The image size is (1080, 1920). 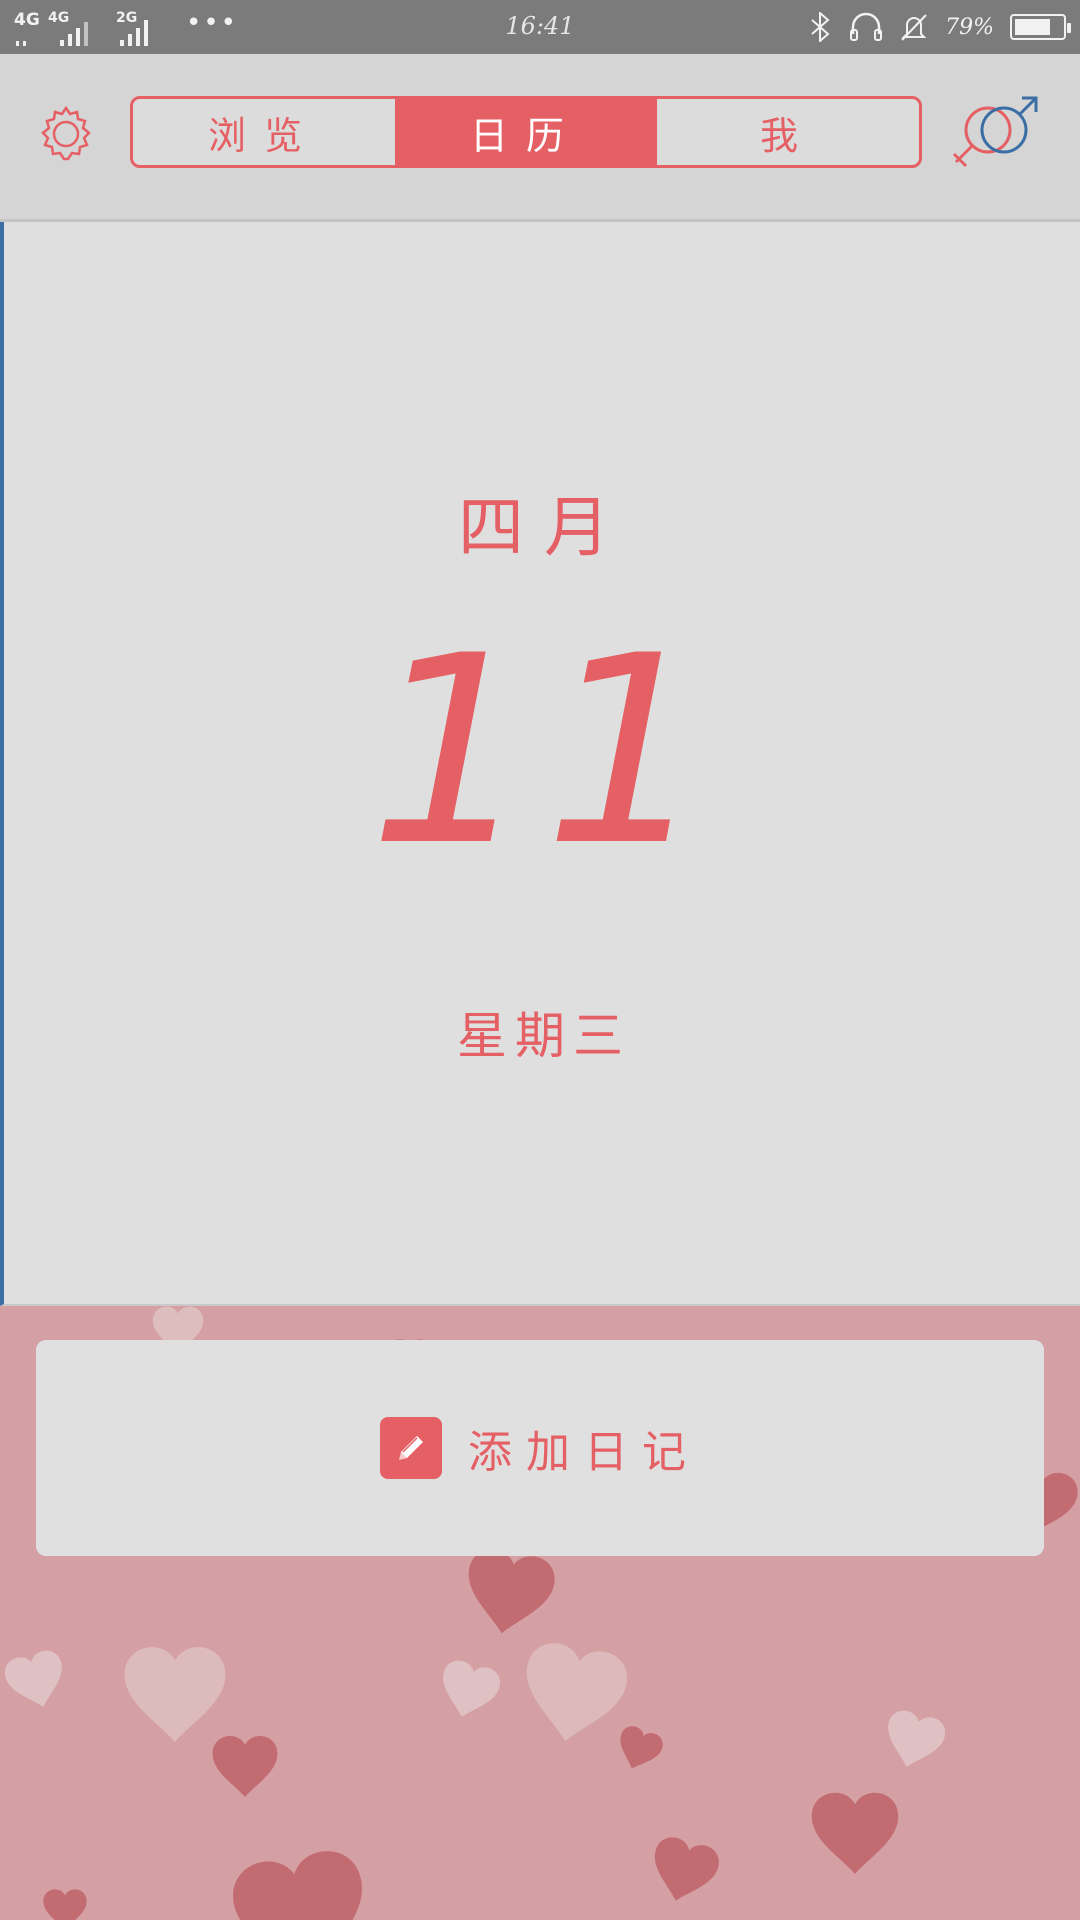 What do you see at coordinates (263, 135) in the screenshot?
I see `tab-label: 浏览` at bounding box center [263, 135].